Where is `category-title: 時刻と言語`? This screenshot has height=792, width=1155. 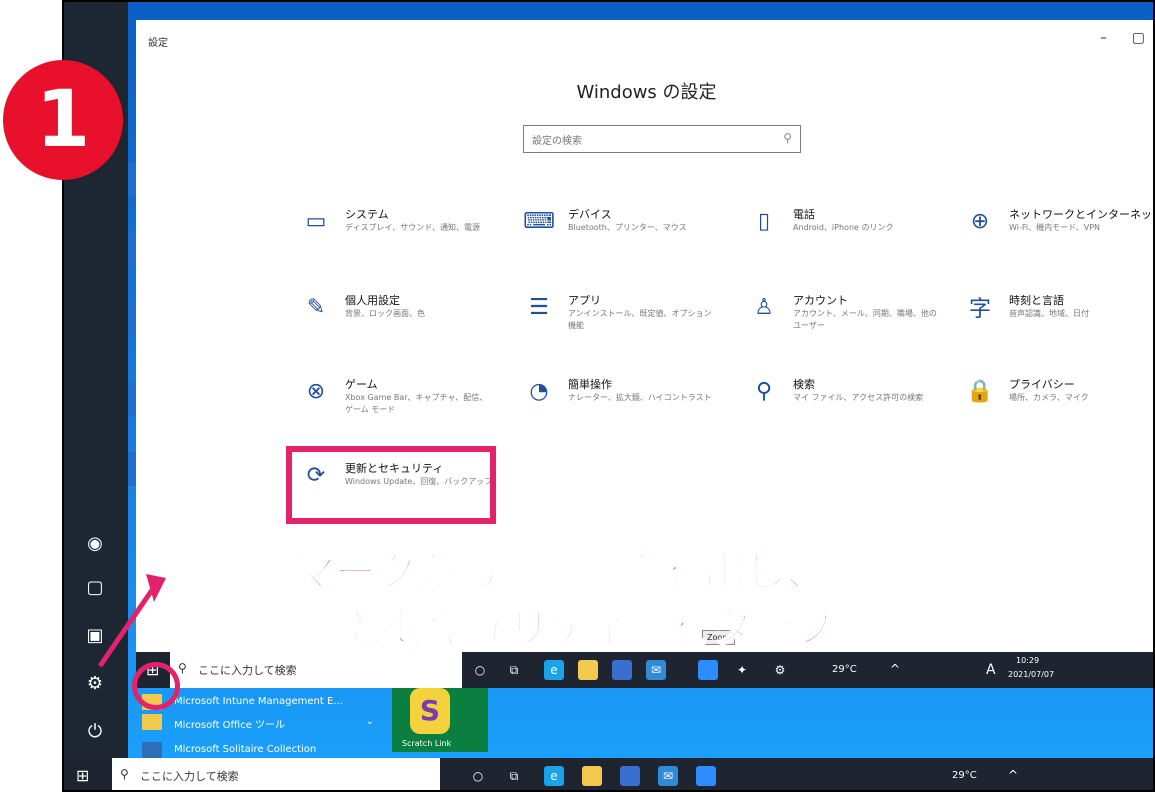
category-title: 時刻と言語 is located at coordinates (1036, 300).